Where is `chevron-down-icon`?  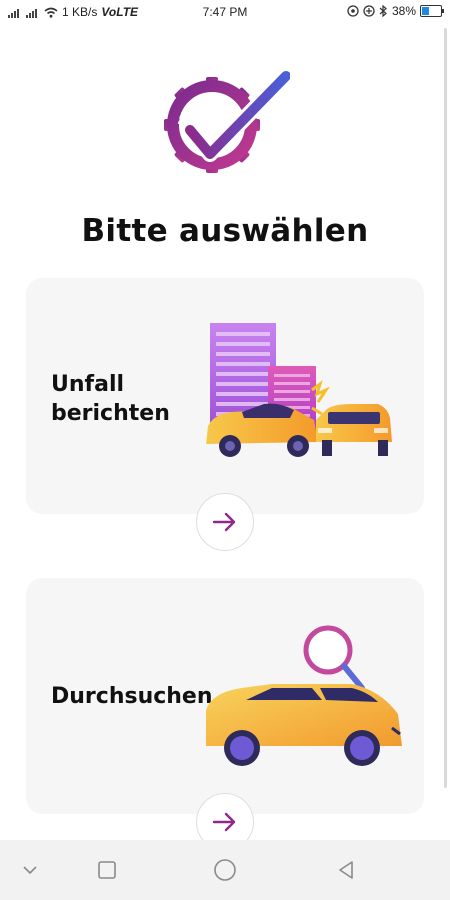
chevron-down-icon is located at coordinates (30, 870).